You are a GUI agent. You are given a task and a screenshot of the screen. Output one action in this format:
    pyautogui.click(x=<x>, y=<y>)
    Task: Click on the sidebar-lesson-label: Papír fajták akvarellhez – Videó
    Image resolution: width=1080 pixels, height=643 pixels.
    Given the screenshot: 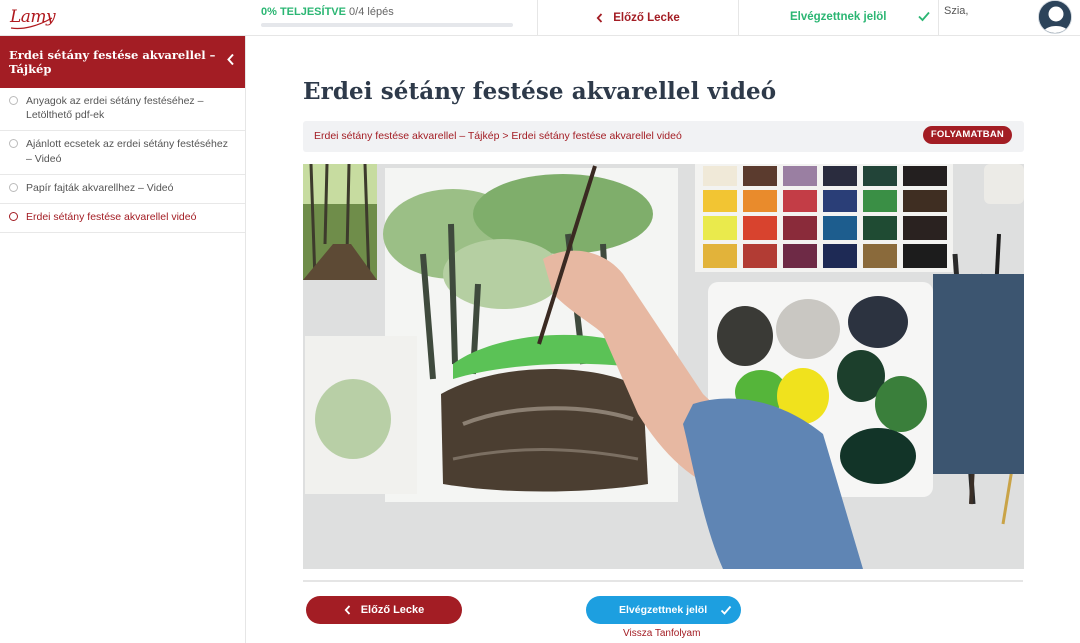 What is the action you would take?
    pyautogui.click(x=100, y=187)
    